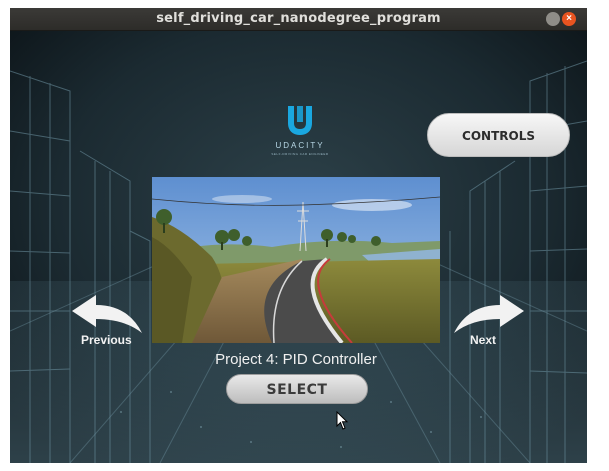 The image size is (609, 471). Describe the element at coordinates (498, 135) in the screenshot. I see `controls-button: CONTROLS` at that location.